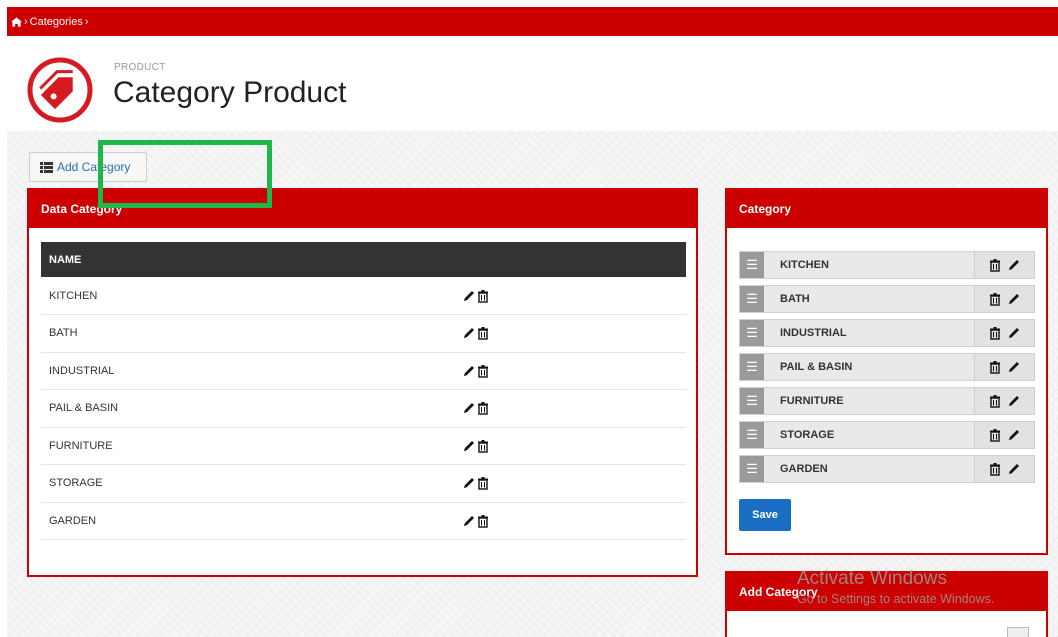  Describe the element at coordinates (16, 21) in the screenshot. I see `home-icon` at that location.